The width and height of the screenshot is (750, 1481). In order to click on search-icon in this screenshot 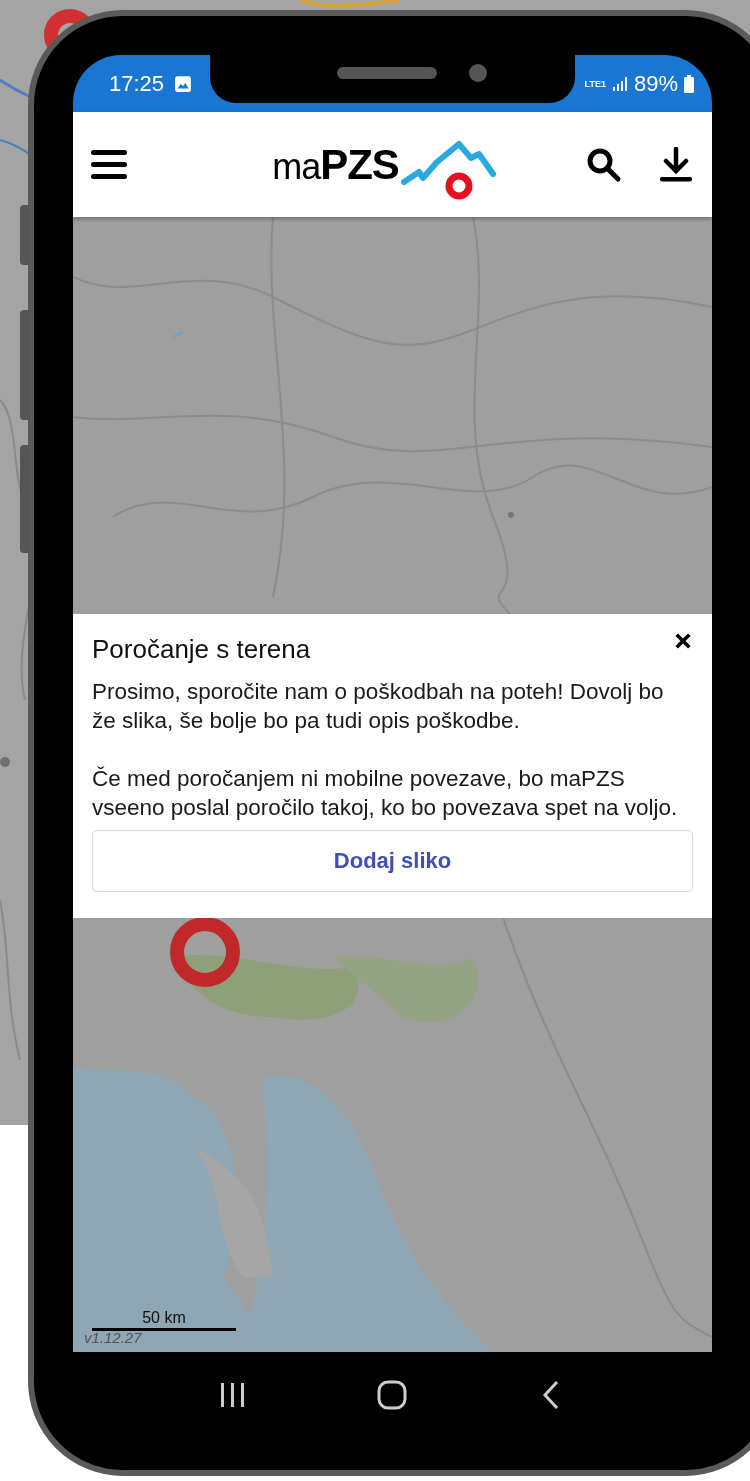, I will do `click(604, 164)`.